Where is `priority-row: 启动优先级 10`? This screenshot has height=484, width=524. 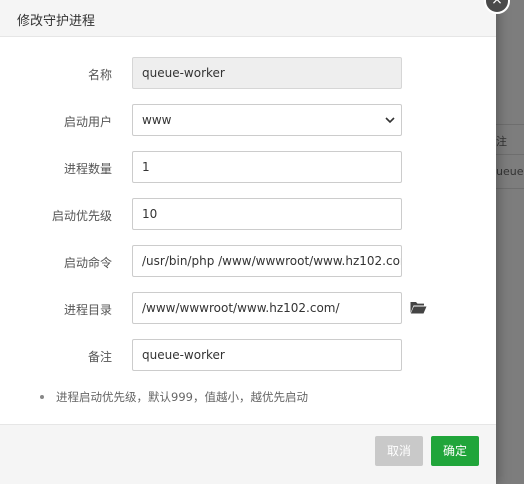 priority-row: 启动优先级 10 is located at coordinates (248, 214).